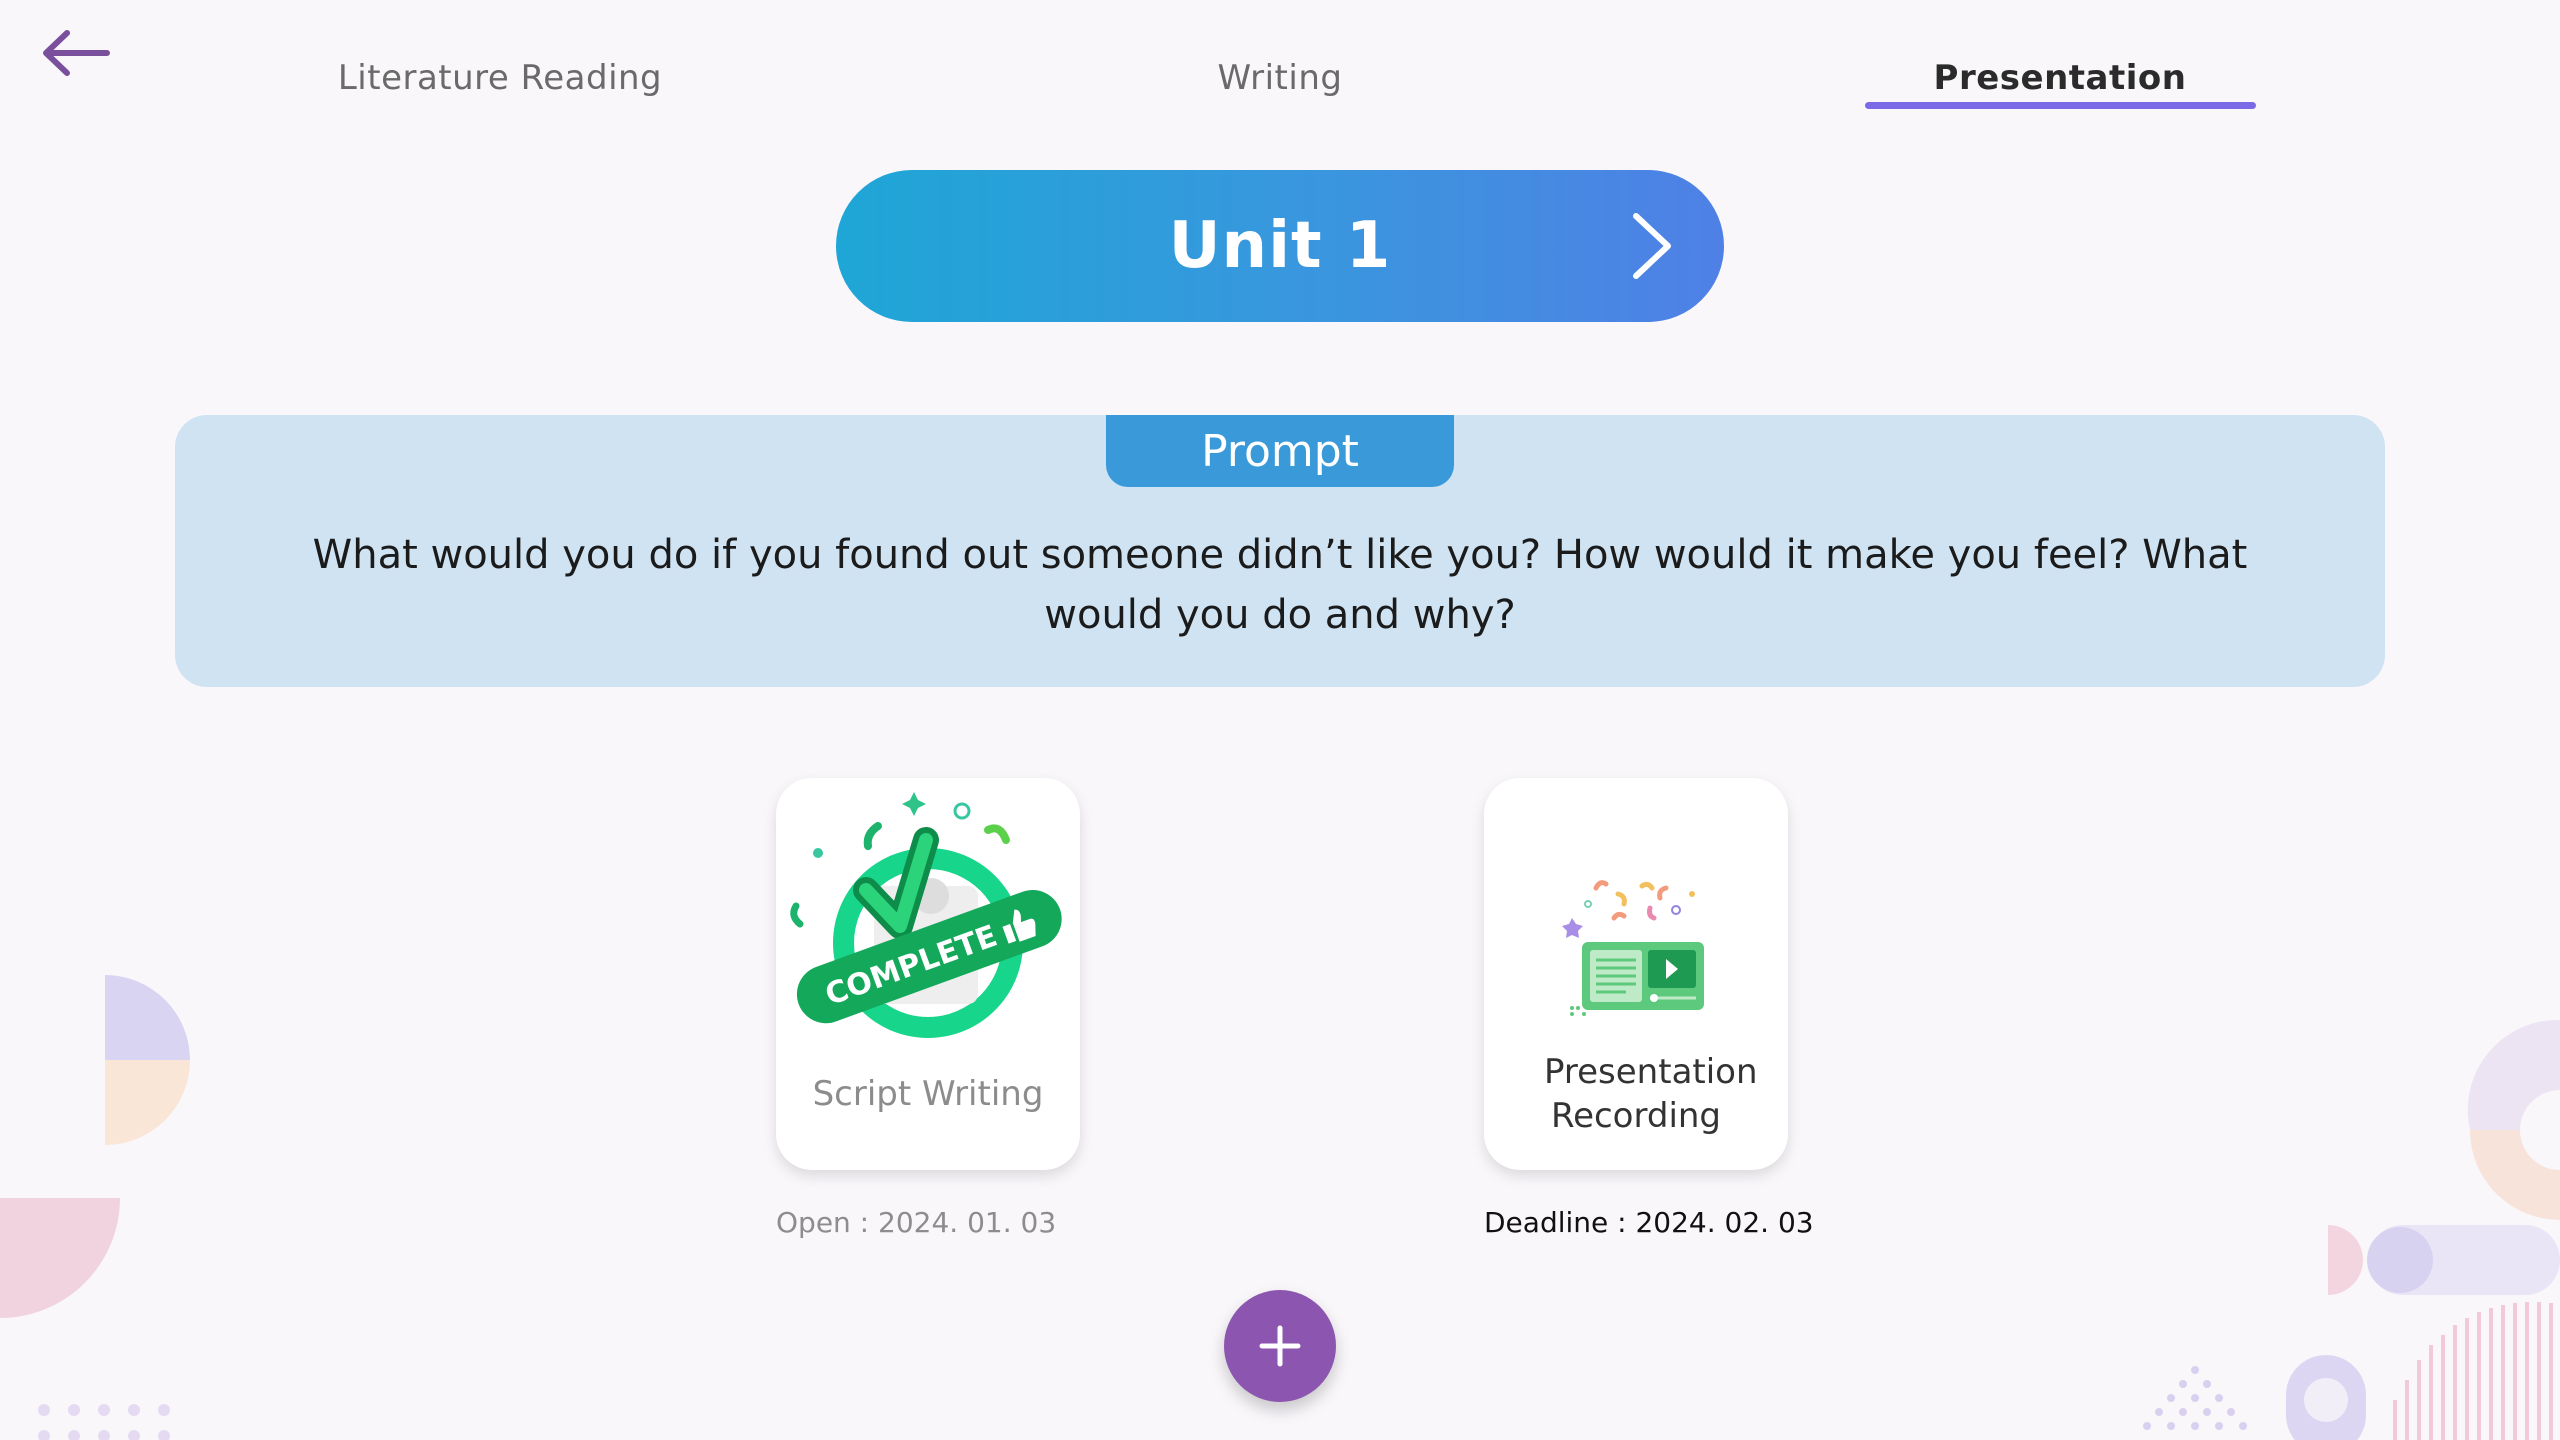  I want to click on tab-literature-reading: Literature Reading, so click(500, 86).